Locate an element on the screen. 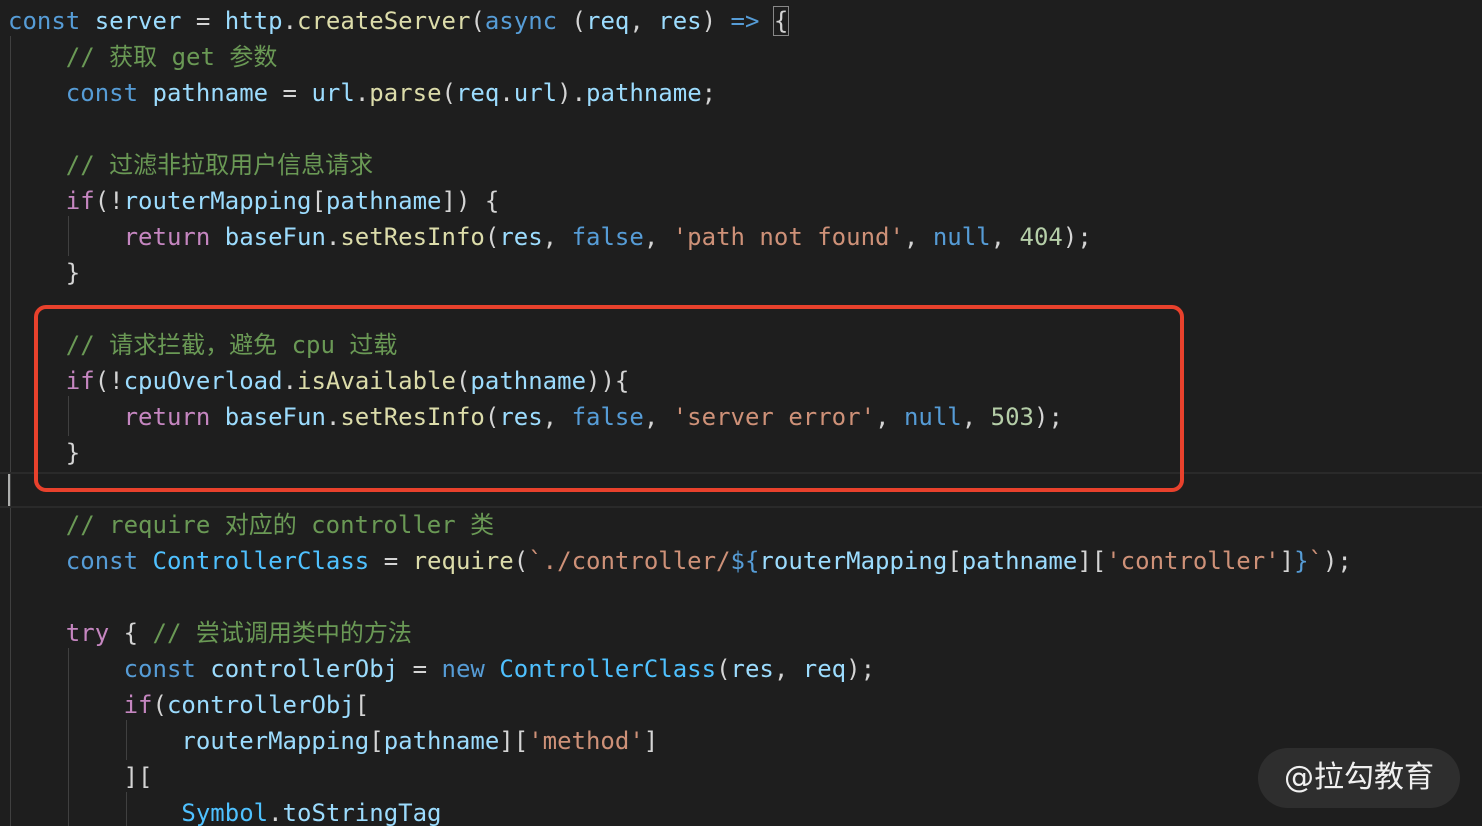  code-token: url is located at coordinates (535, 93).